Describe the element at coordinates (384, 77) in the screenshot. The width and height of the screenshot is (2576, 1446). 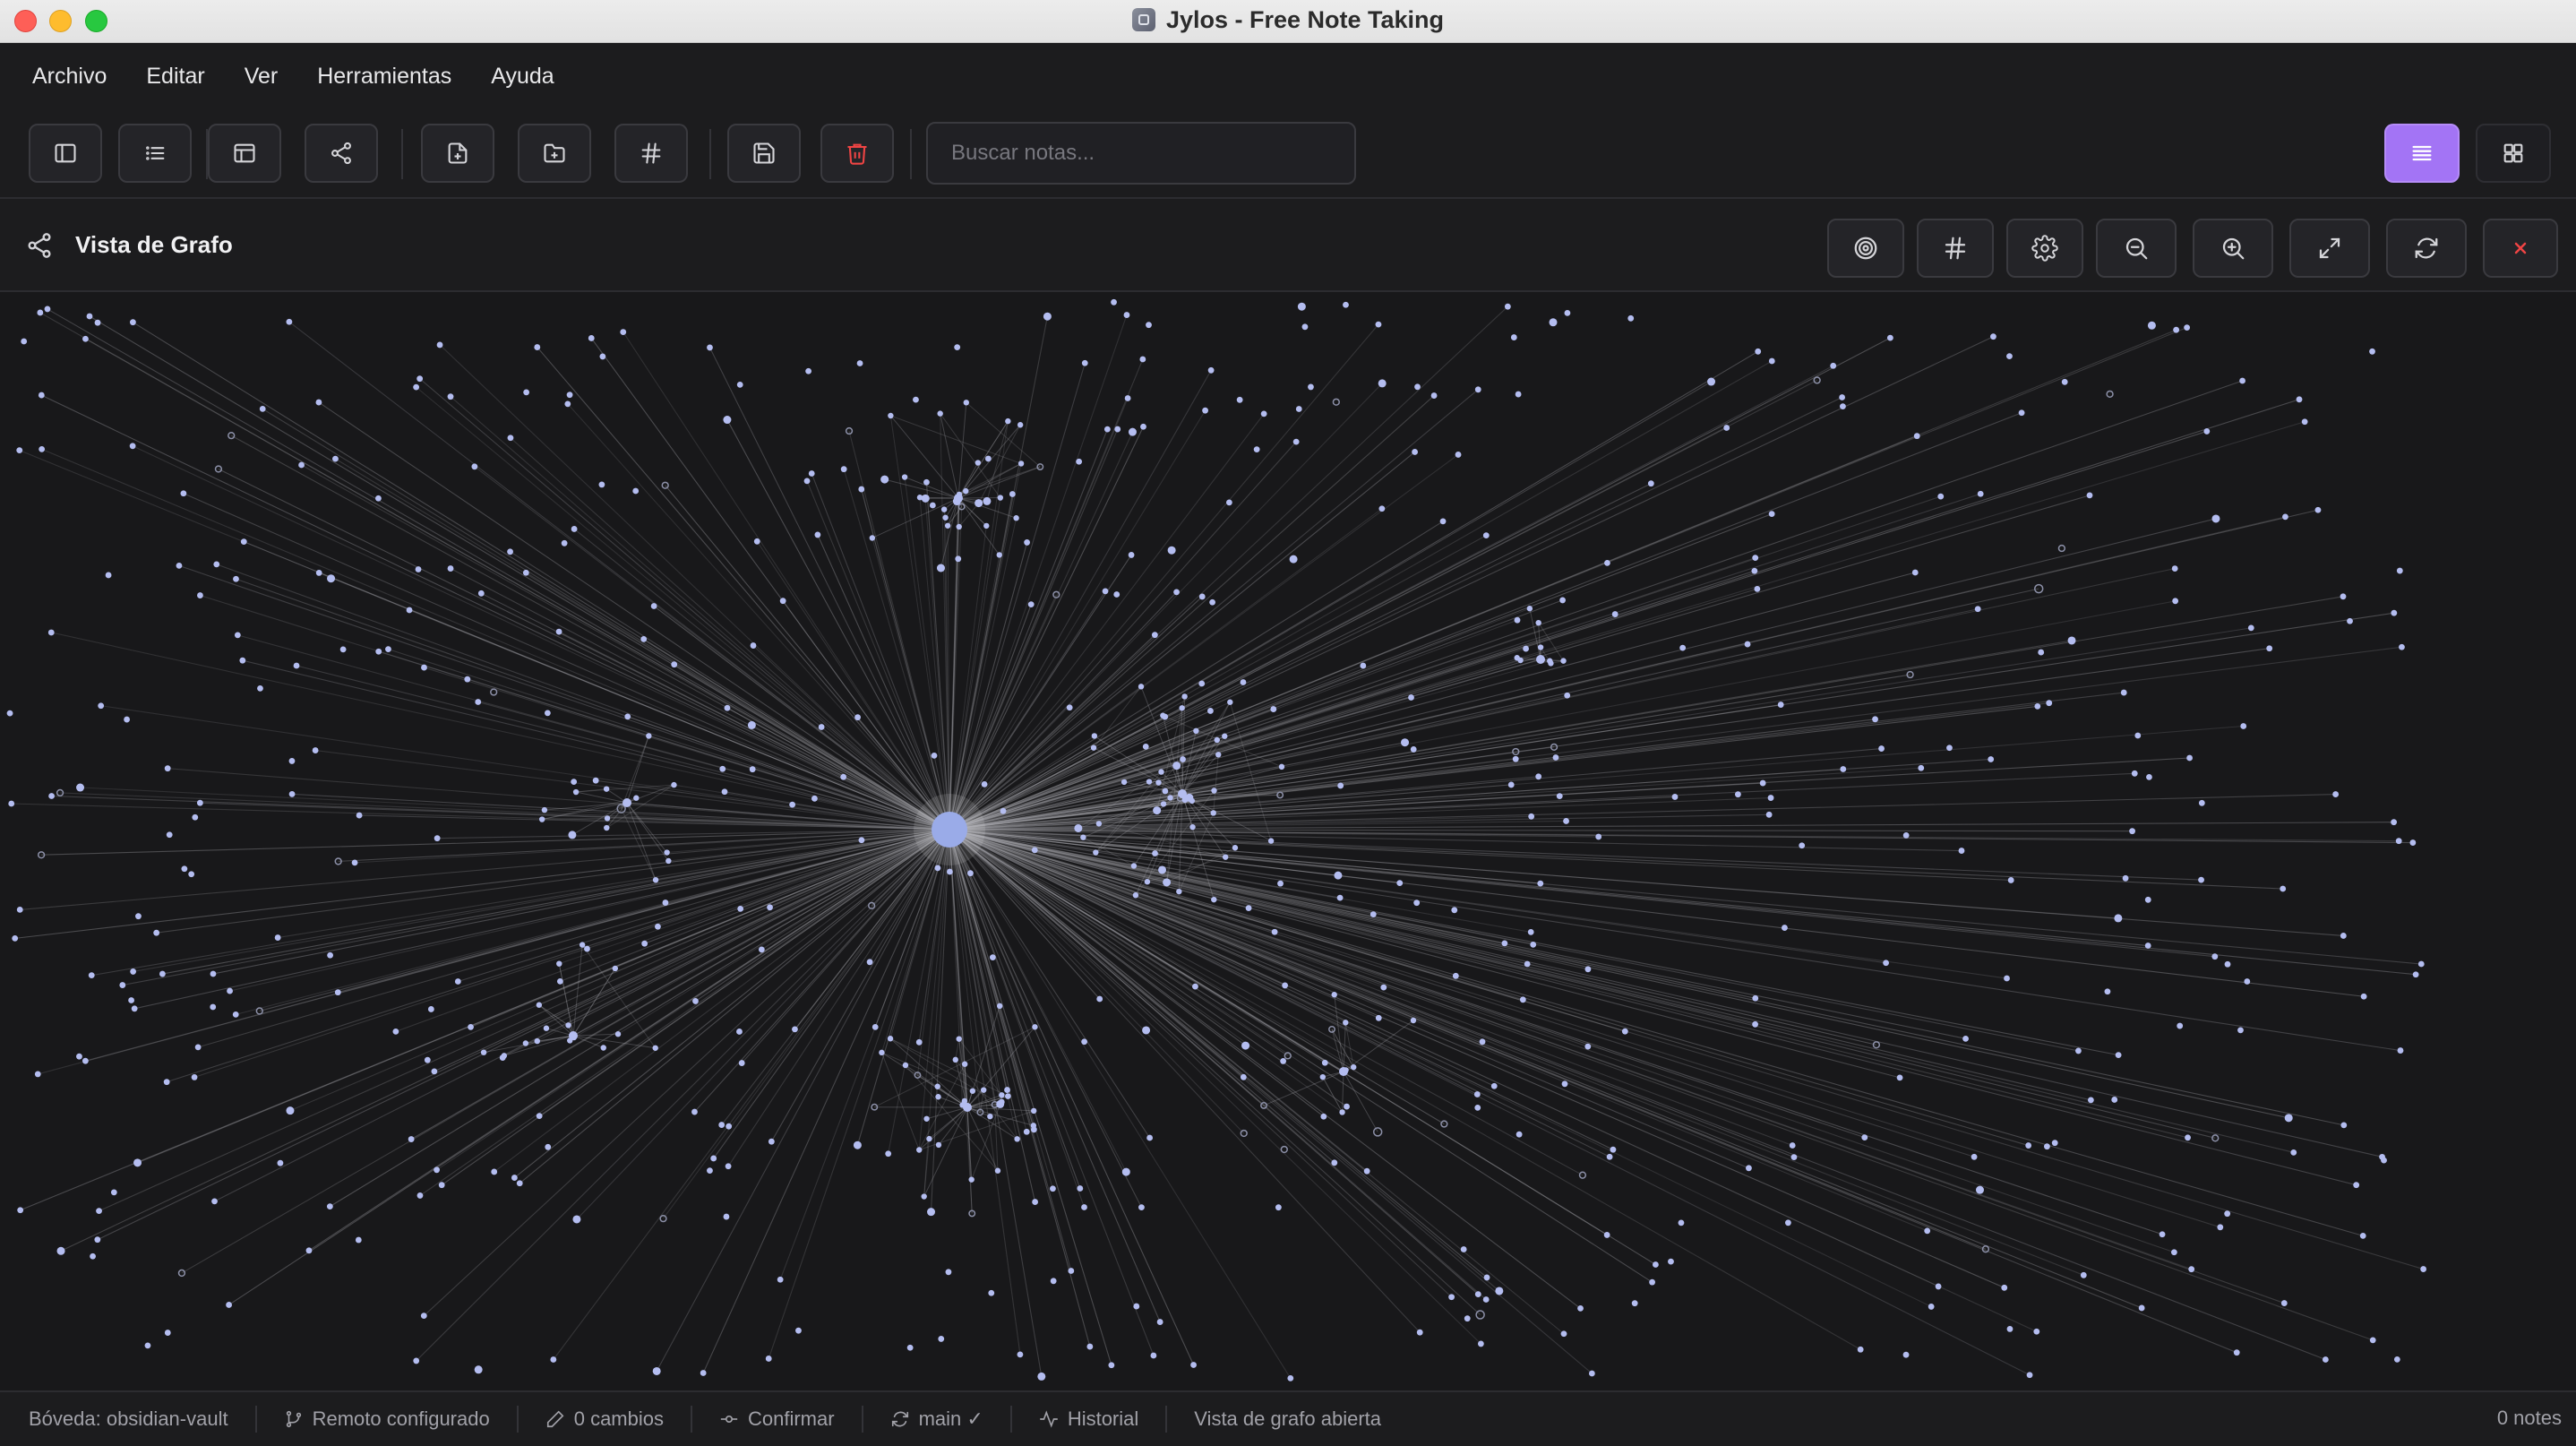
I see `menu-herramientas: Herramientas` at that location.